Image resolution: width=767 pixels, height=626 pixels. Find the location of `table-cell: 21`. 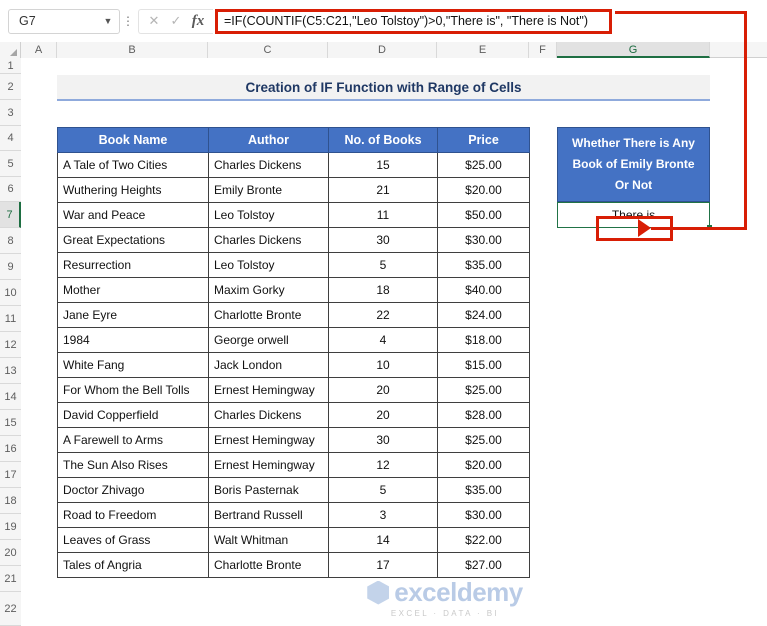

table-cell: 21 is located at coordinates (383, 190).